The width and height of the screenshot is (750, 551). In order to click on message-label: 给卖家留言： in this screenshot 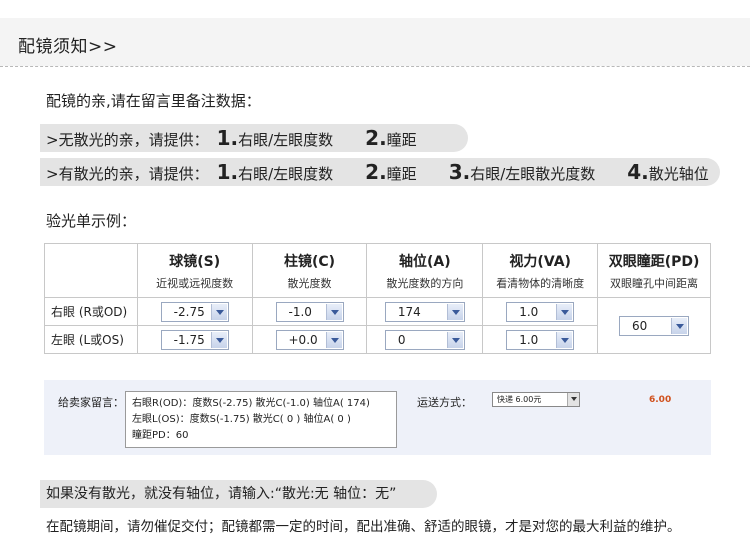, I will do `click(91, 402)`.